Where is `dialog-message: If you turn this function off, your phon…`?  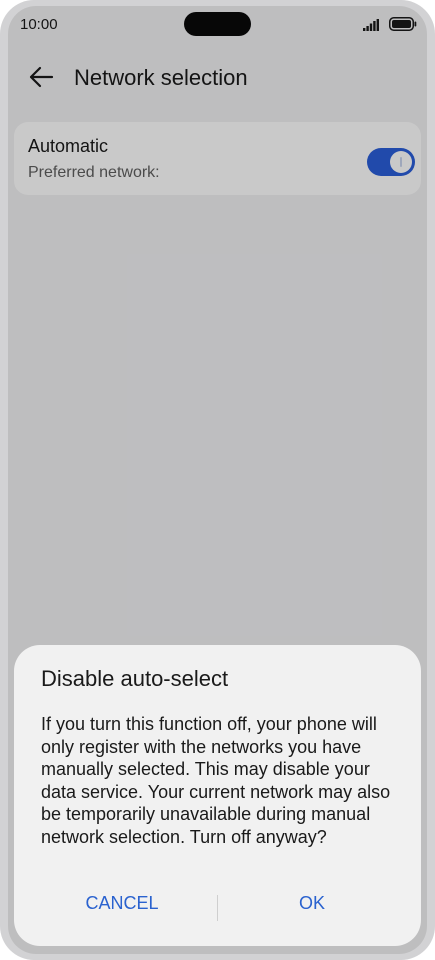 dialog-message: If you turn this function off, your phon… is located at coordinates (216, 780).